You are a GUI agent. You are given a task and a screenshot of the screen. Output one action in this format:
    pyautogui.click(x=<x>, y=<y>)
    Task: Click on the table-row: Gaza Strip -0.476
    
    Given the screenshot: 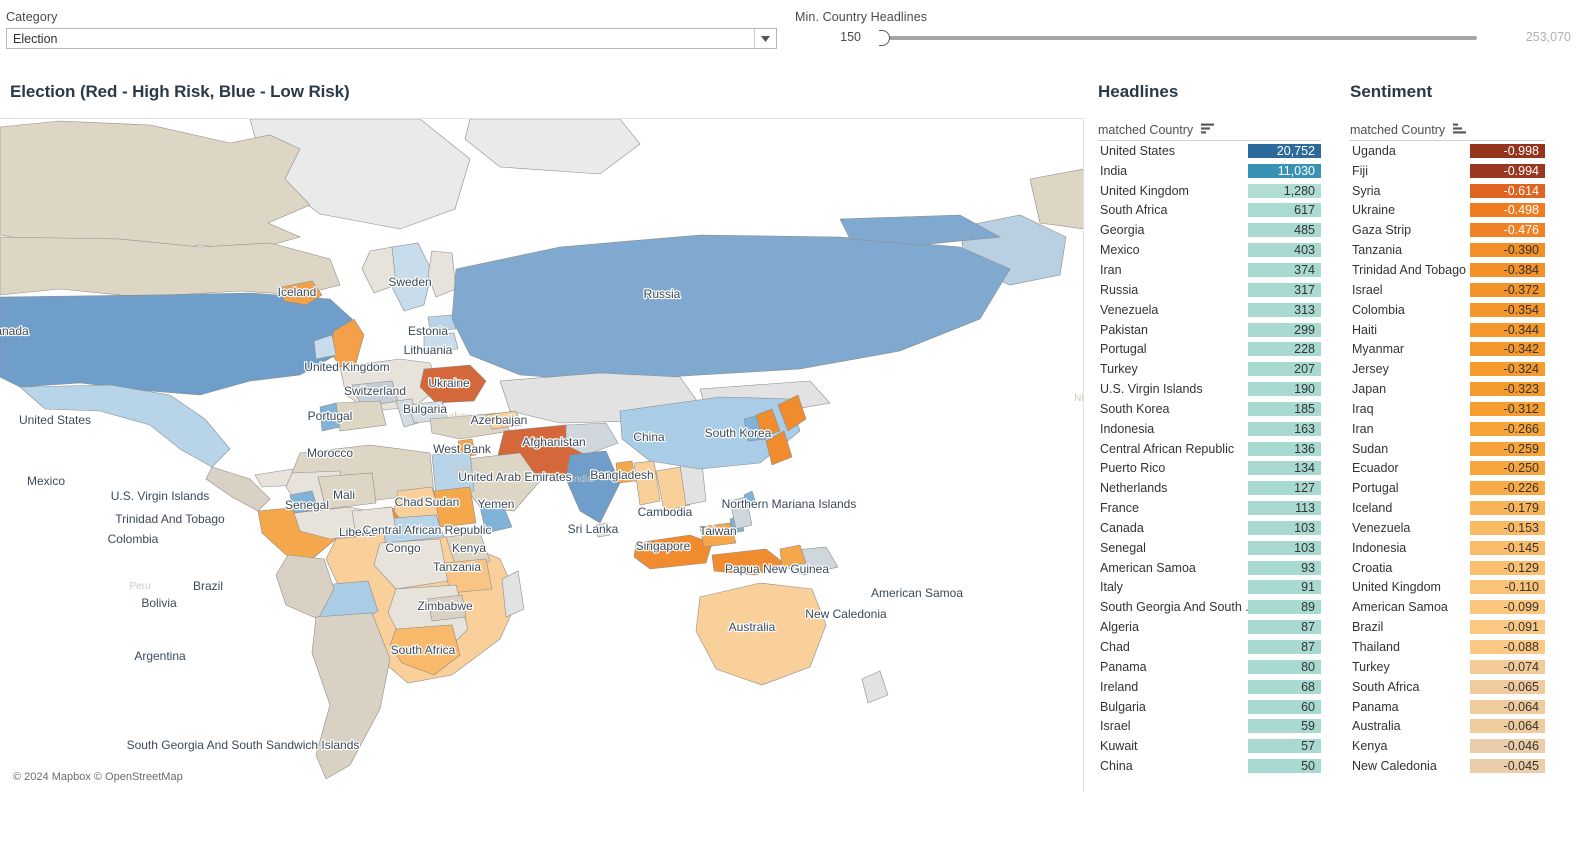 What is the action you would take?
    pyautogui.click(x=1465, y=230)
    